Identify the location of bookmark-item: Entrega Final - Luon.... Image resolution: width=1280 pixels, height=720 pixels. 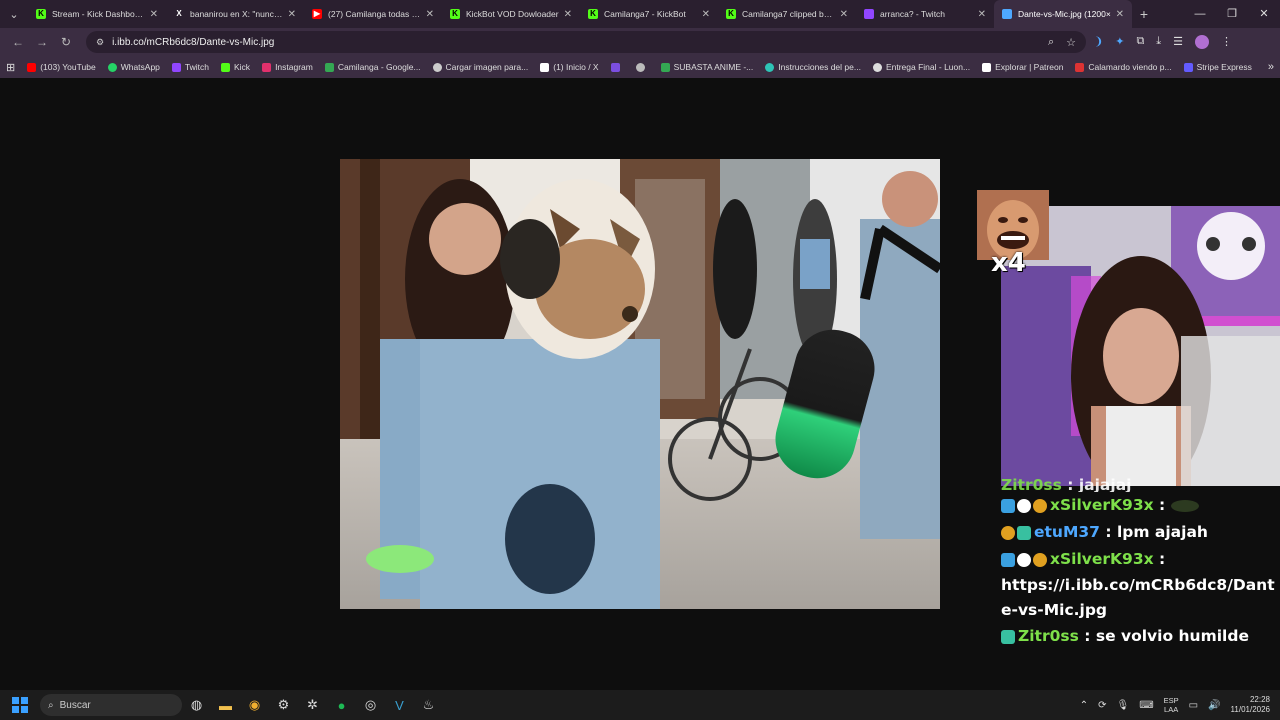
(921, 67).